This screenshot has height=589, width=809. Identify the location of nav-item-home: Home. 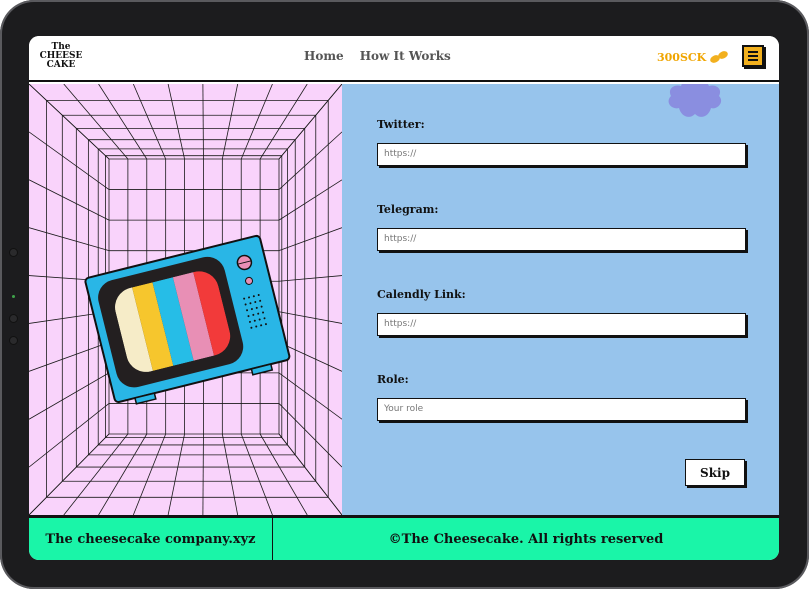
(324, 56).